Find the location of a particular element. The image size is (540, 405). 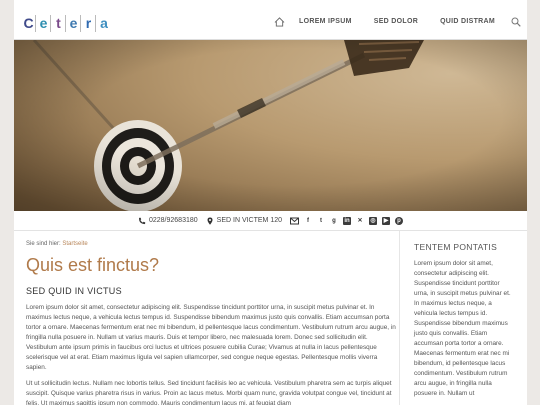

linkedin-icon: in is located at coordinates (347, 220).